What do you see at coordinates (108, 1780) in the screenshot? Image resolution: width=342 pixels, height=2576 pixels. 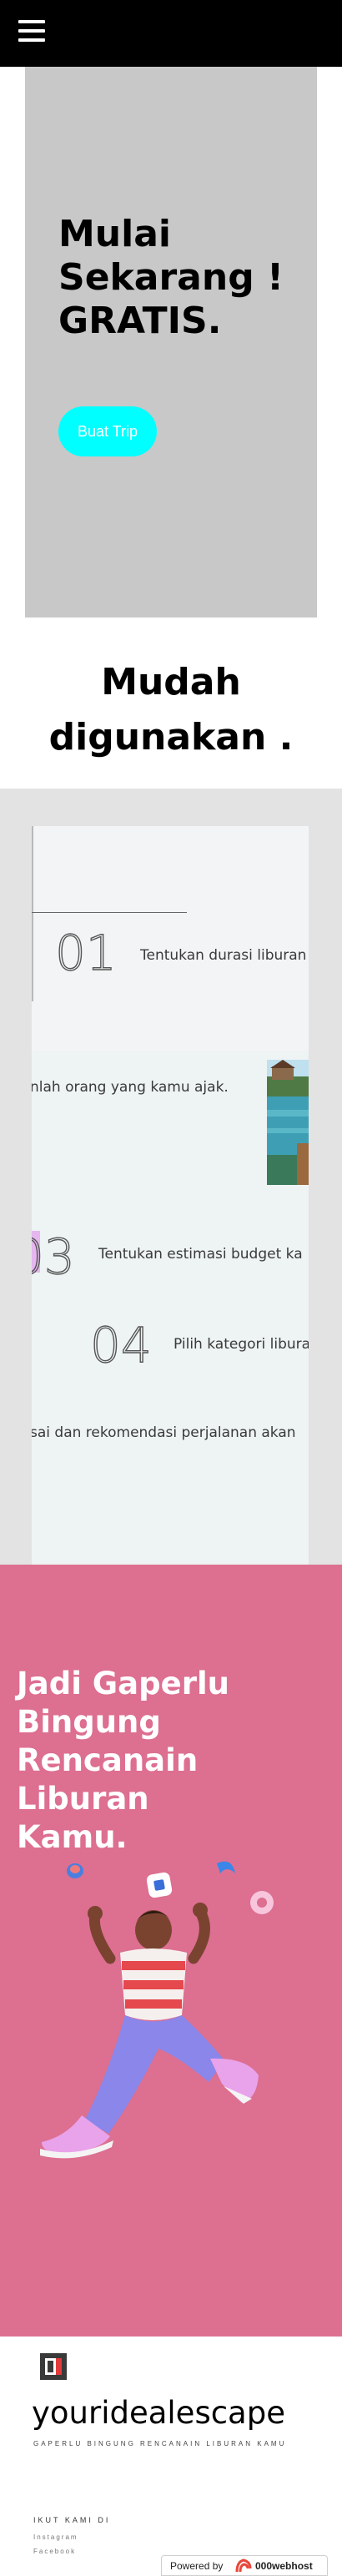 I see `promo-title-line: Rencanain Liburan` at bounding box center [108, 1780].